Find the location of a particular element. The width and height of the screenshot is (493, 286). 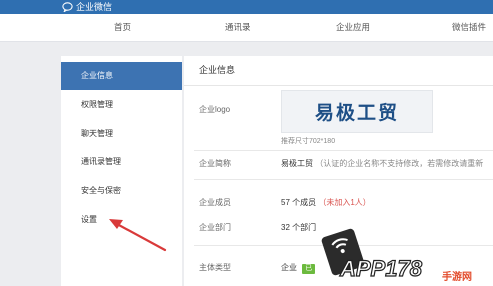

watermark-text: APP178 is located at coordinates (380, 268).